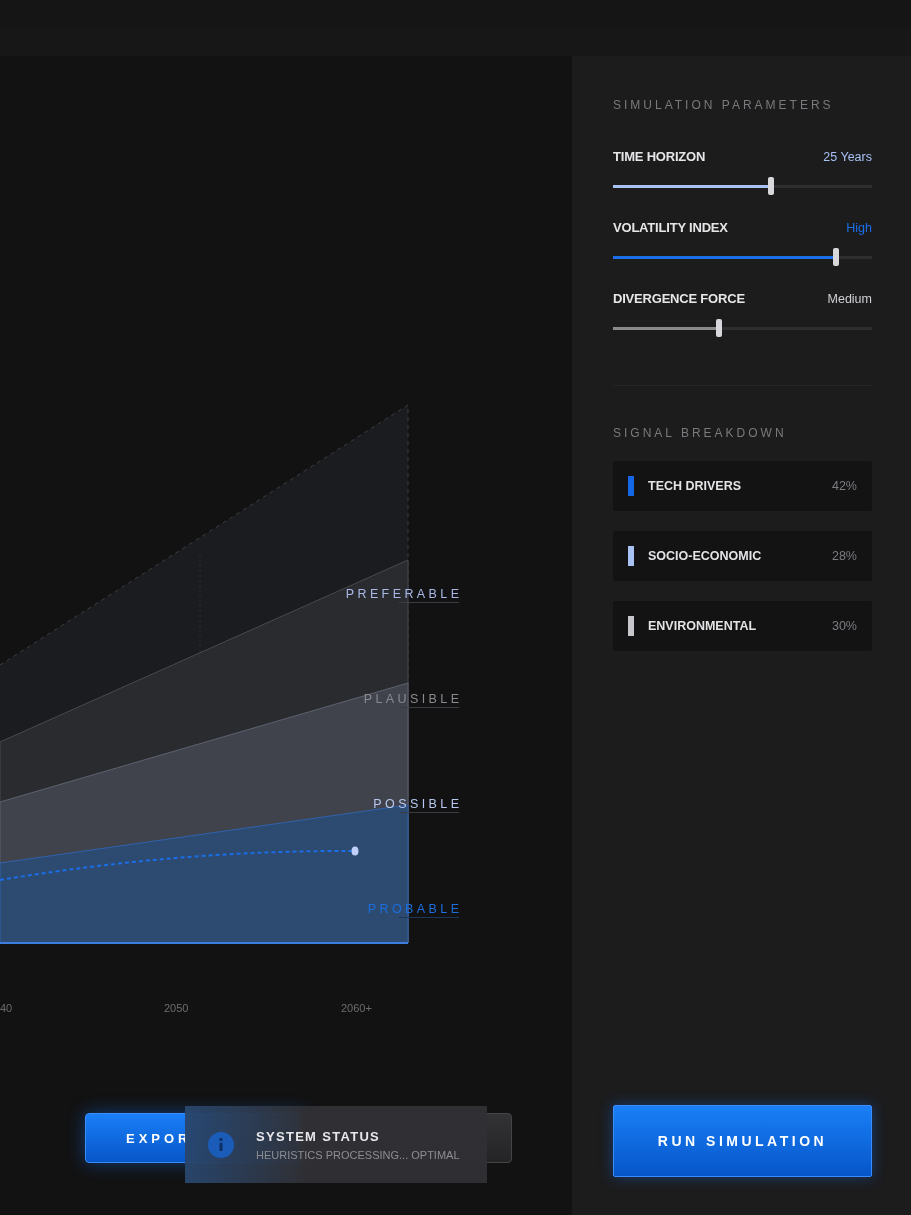 This screenshot has height=1215, width=911. Describe the element at coordinates (700, 433) in the screenshot. I see `section-title: SIGNAL BREAKDOWN` at that location.